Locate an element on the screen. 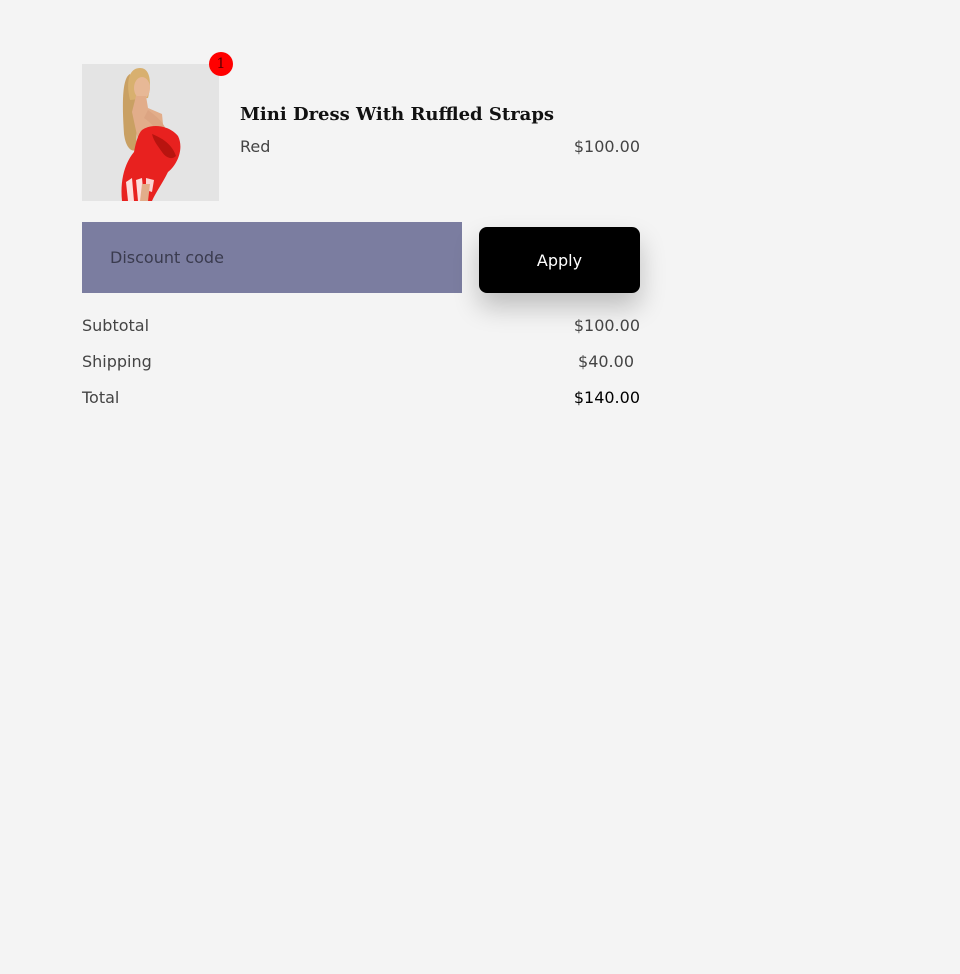  total-row: Total $140.00 is located at coordinates (361, 400).